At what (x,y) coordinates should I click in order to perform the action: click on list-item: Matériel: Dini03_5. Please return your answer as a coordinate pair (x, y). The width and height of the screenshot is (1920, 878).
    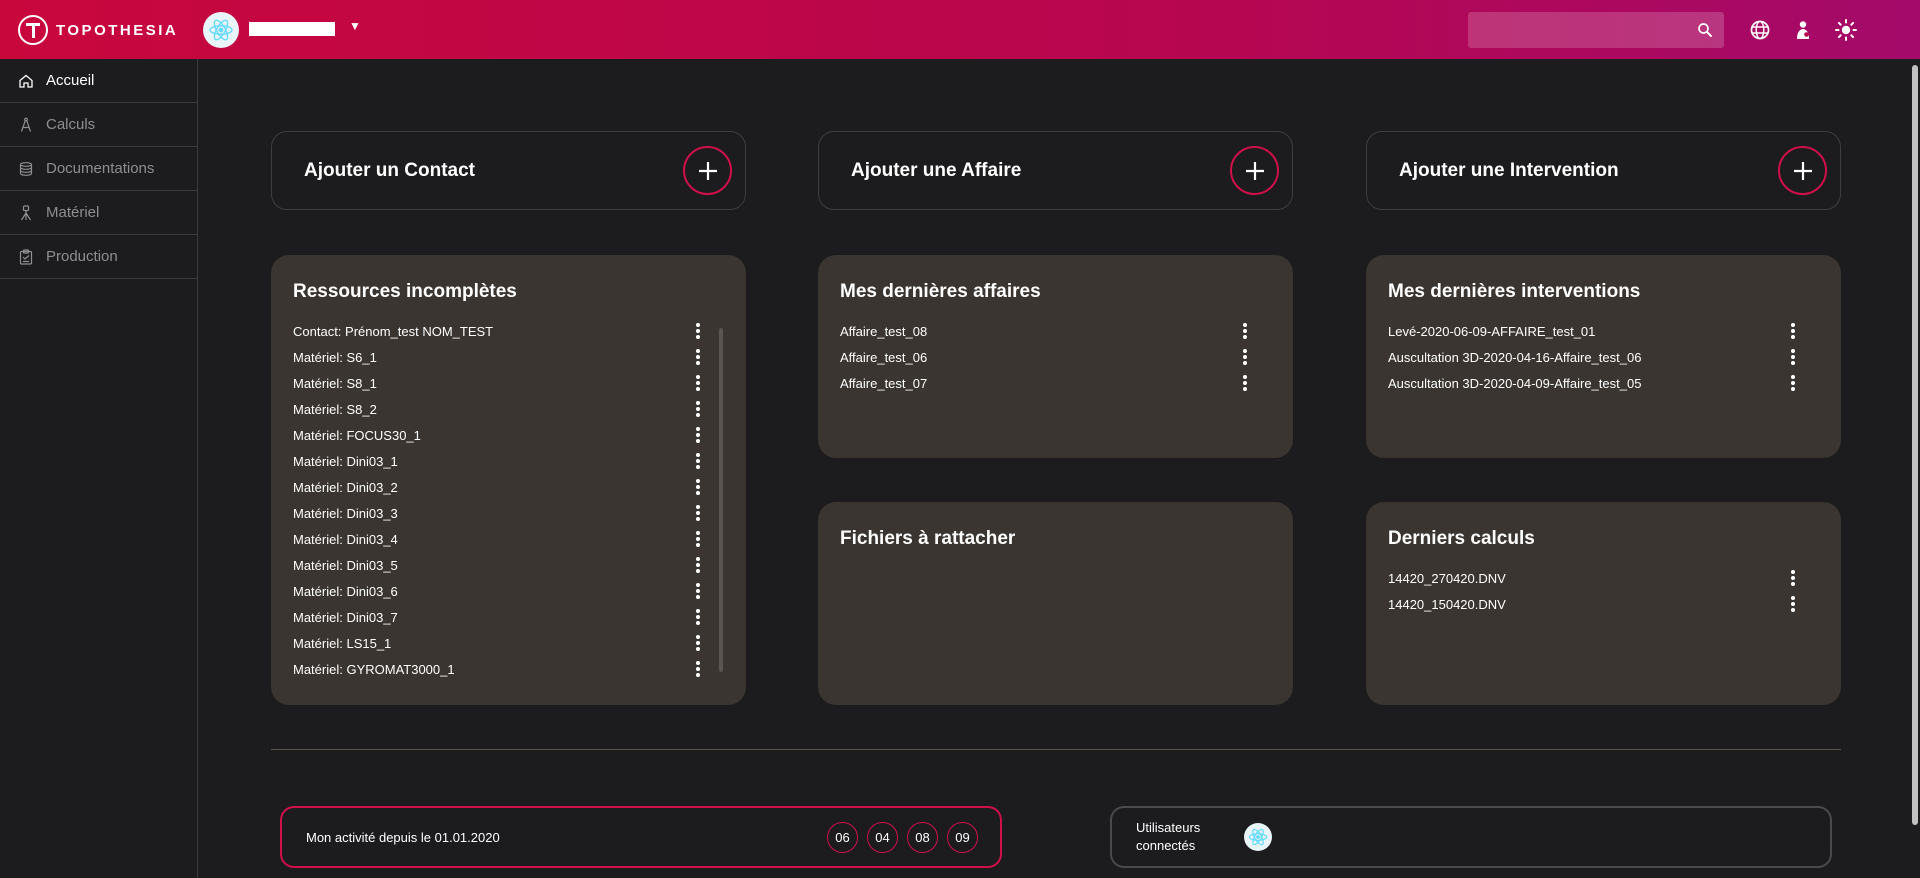
    Looking at the image, I should click on (508, 565).